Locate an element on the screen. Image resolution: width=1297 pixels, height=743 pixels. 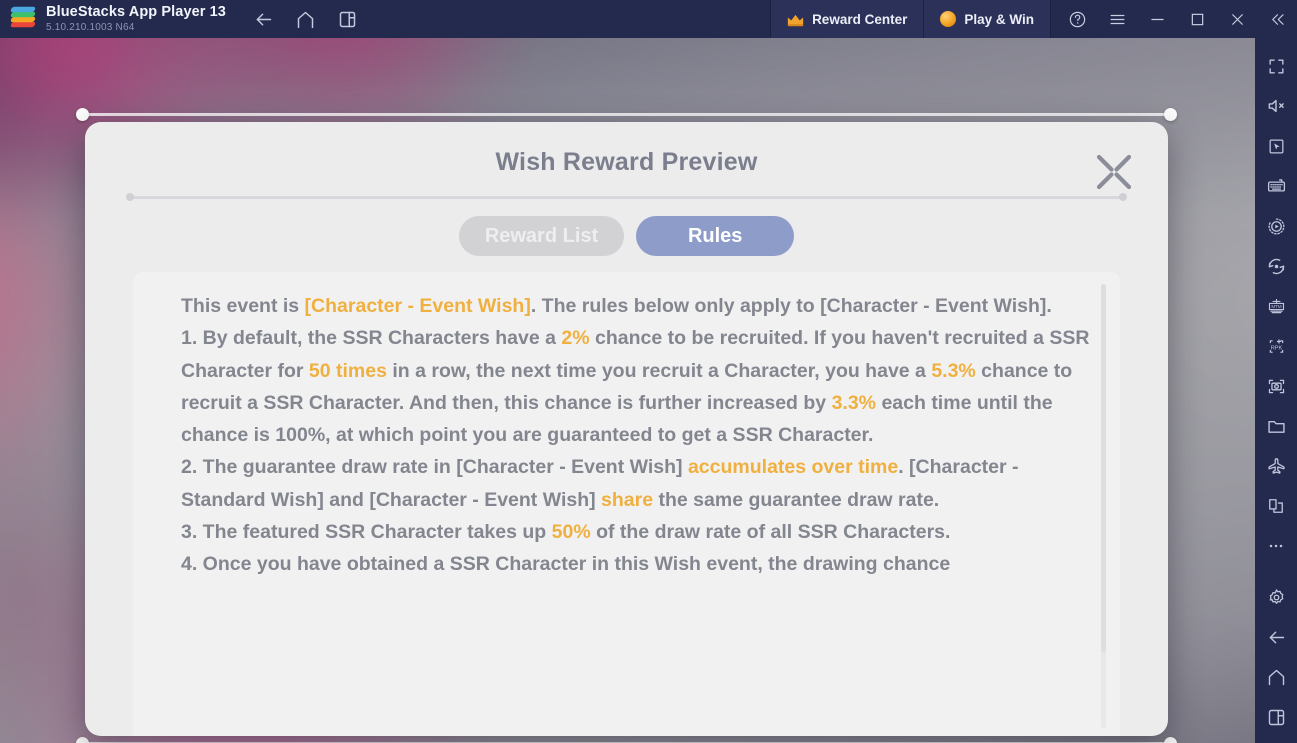
rule-plain-text: the same guarantee draw rate. is located at coordinates (796, 499).